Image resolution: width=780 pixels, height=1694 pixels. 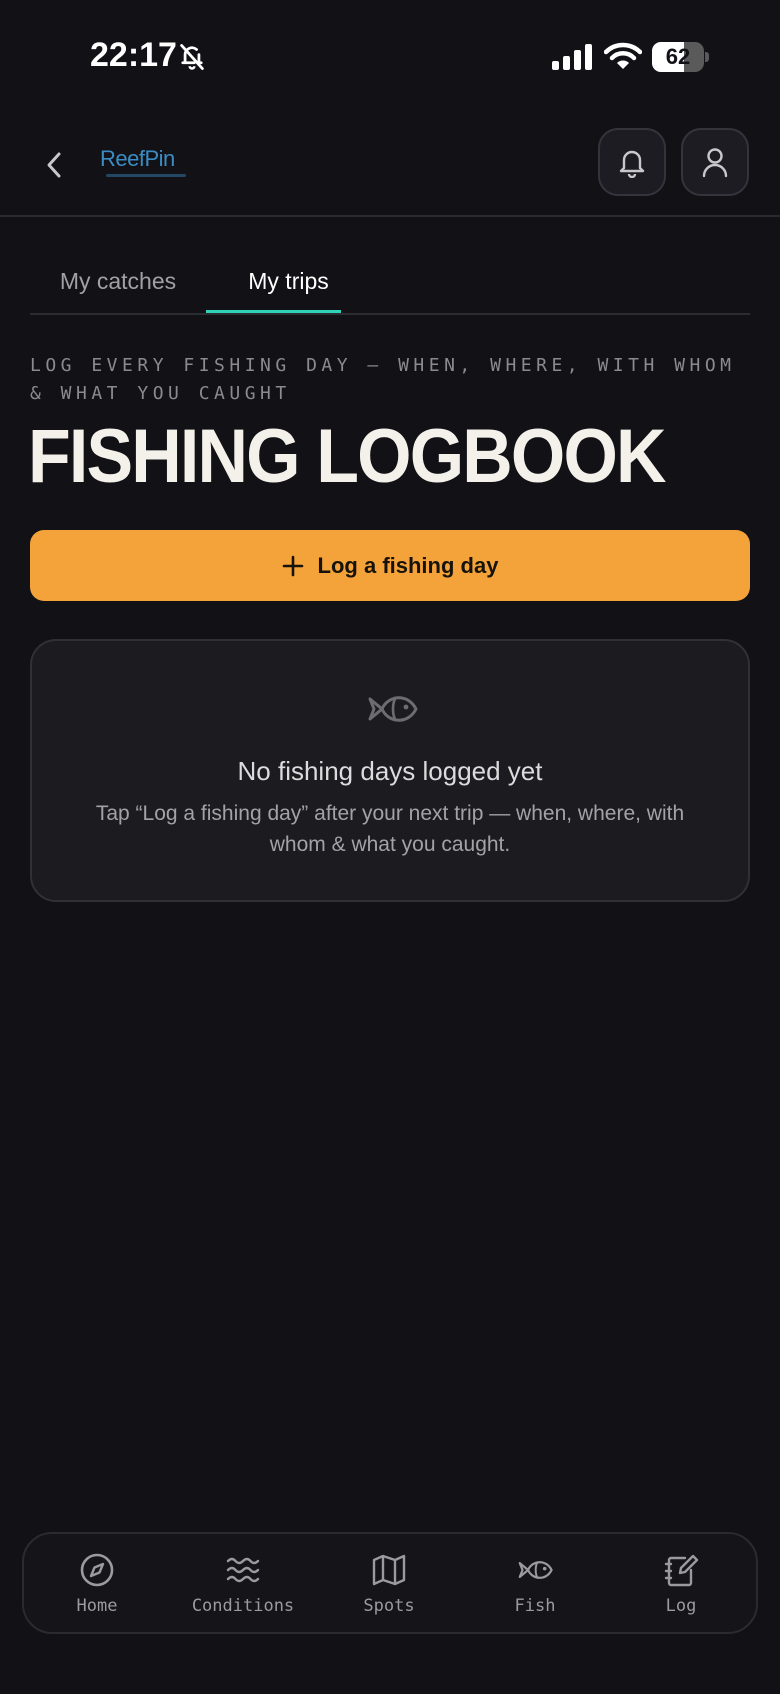 I want to click on notebook-icon, so click(x=681, y=1570).